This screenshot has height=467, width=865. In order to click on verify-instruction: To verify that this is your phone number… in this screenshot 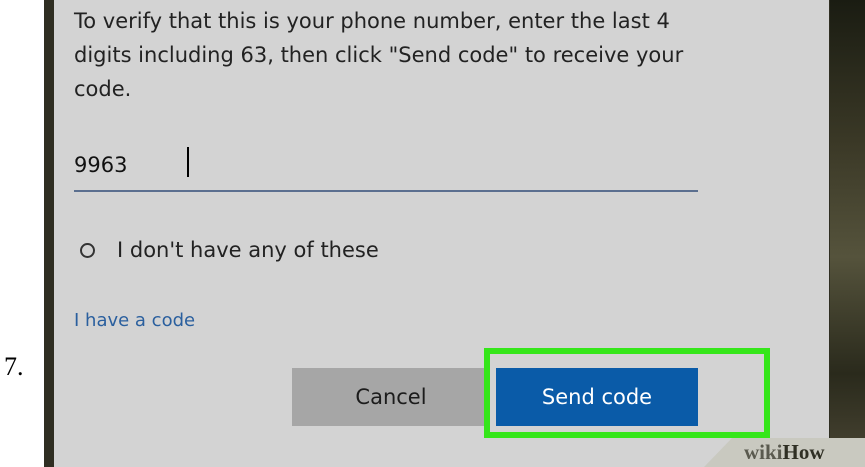, I will do `click(379, 55)`.